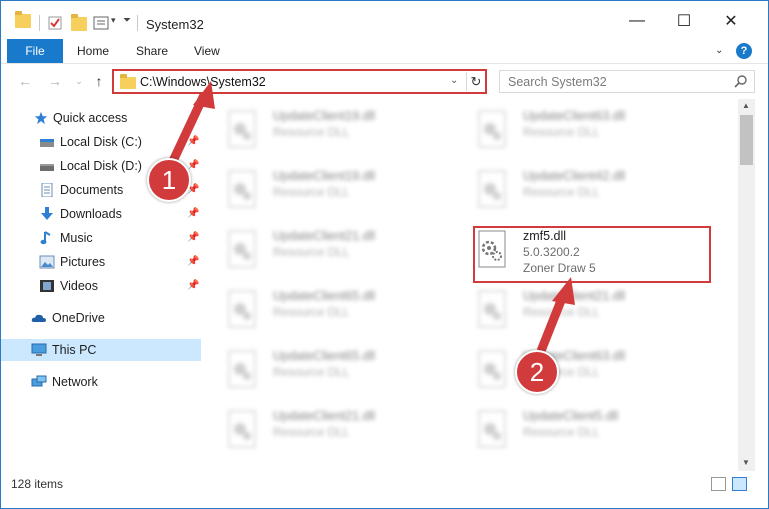 This screenshot has width=769, height=509. What do you see at coordinates (93, 51) in the screenshot?
I see `tab-home: Home` at bounding box center [93, 51].